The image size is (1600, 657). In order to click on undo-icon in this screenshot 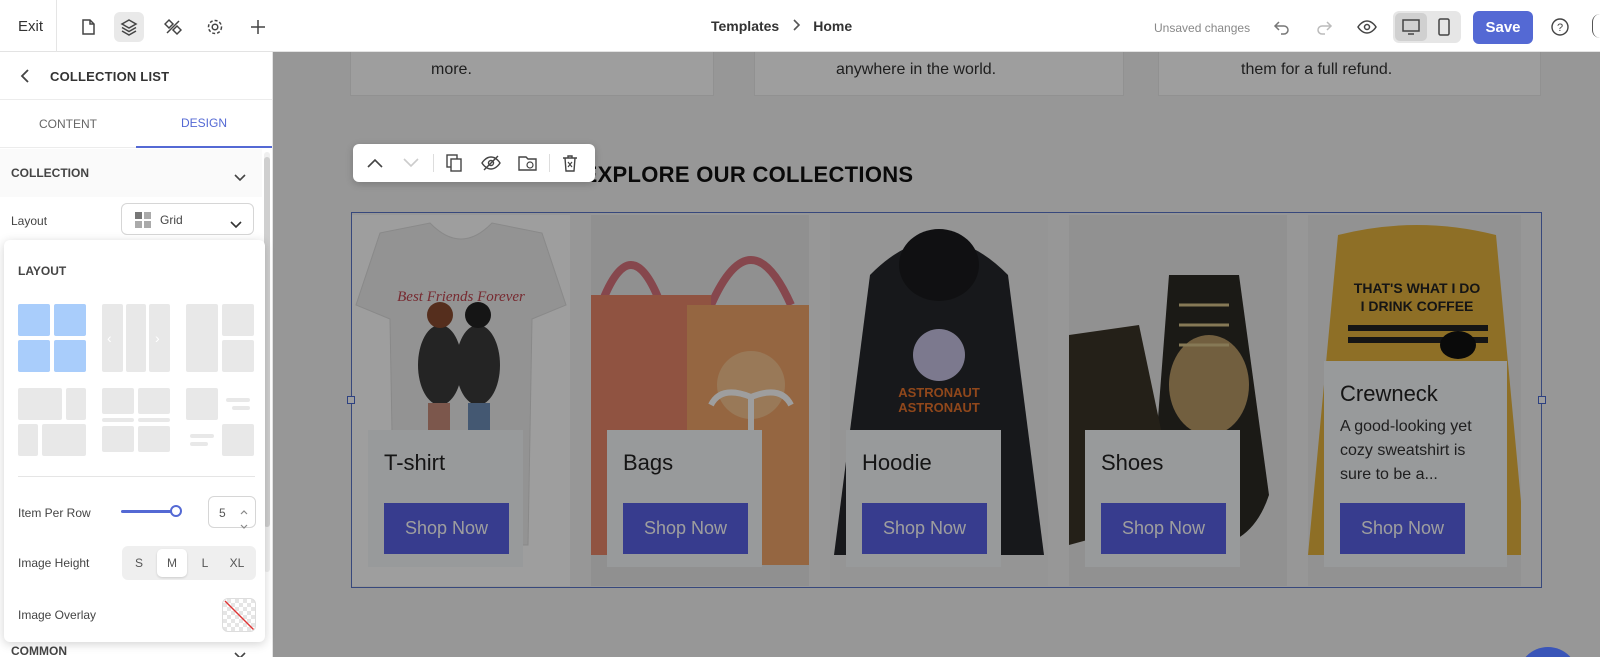, I will do `click(1282, 27)`.